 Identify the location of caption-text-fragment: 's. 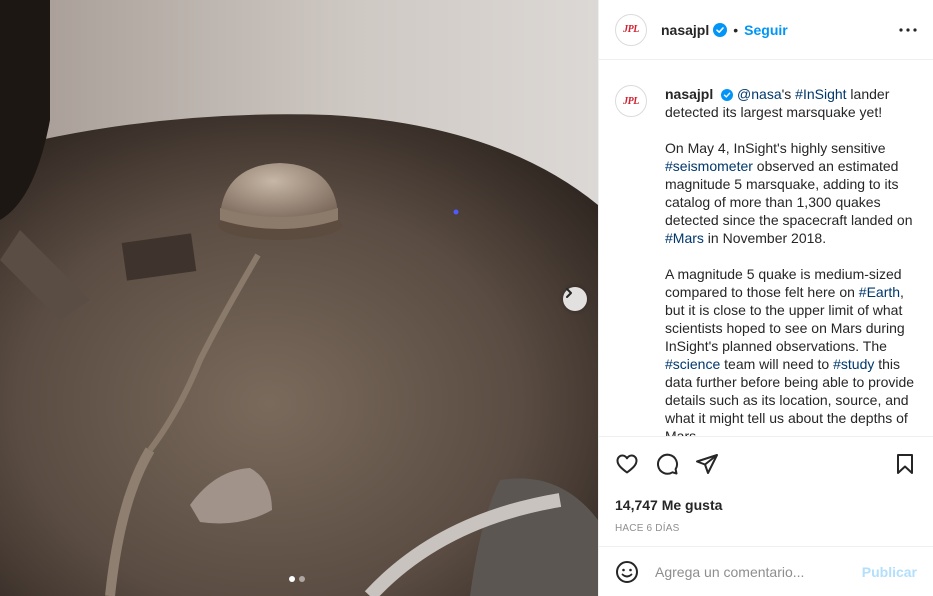
(788, 94).